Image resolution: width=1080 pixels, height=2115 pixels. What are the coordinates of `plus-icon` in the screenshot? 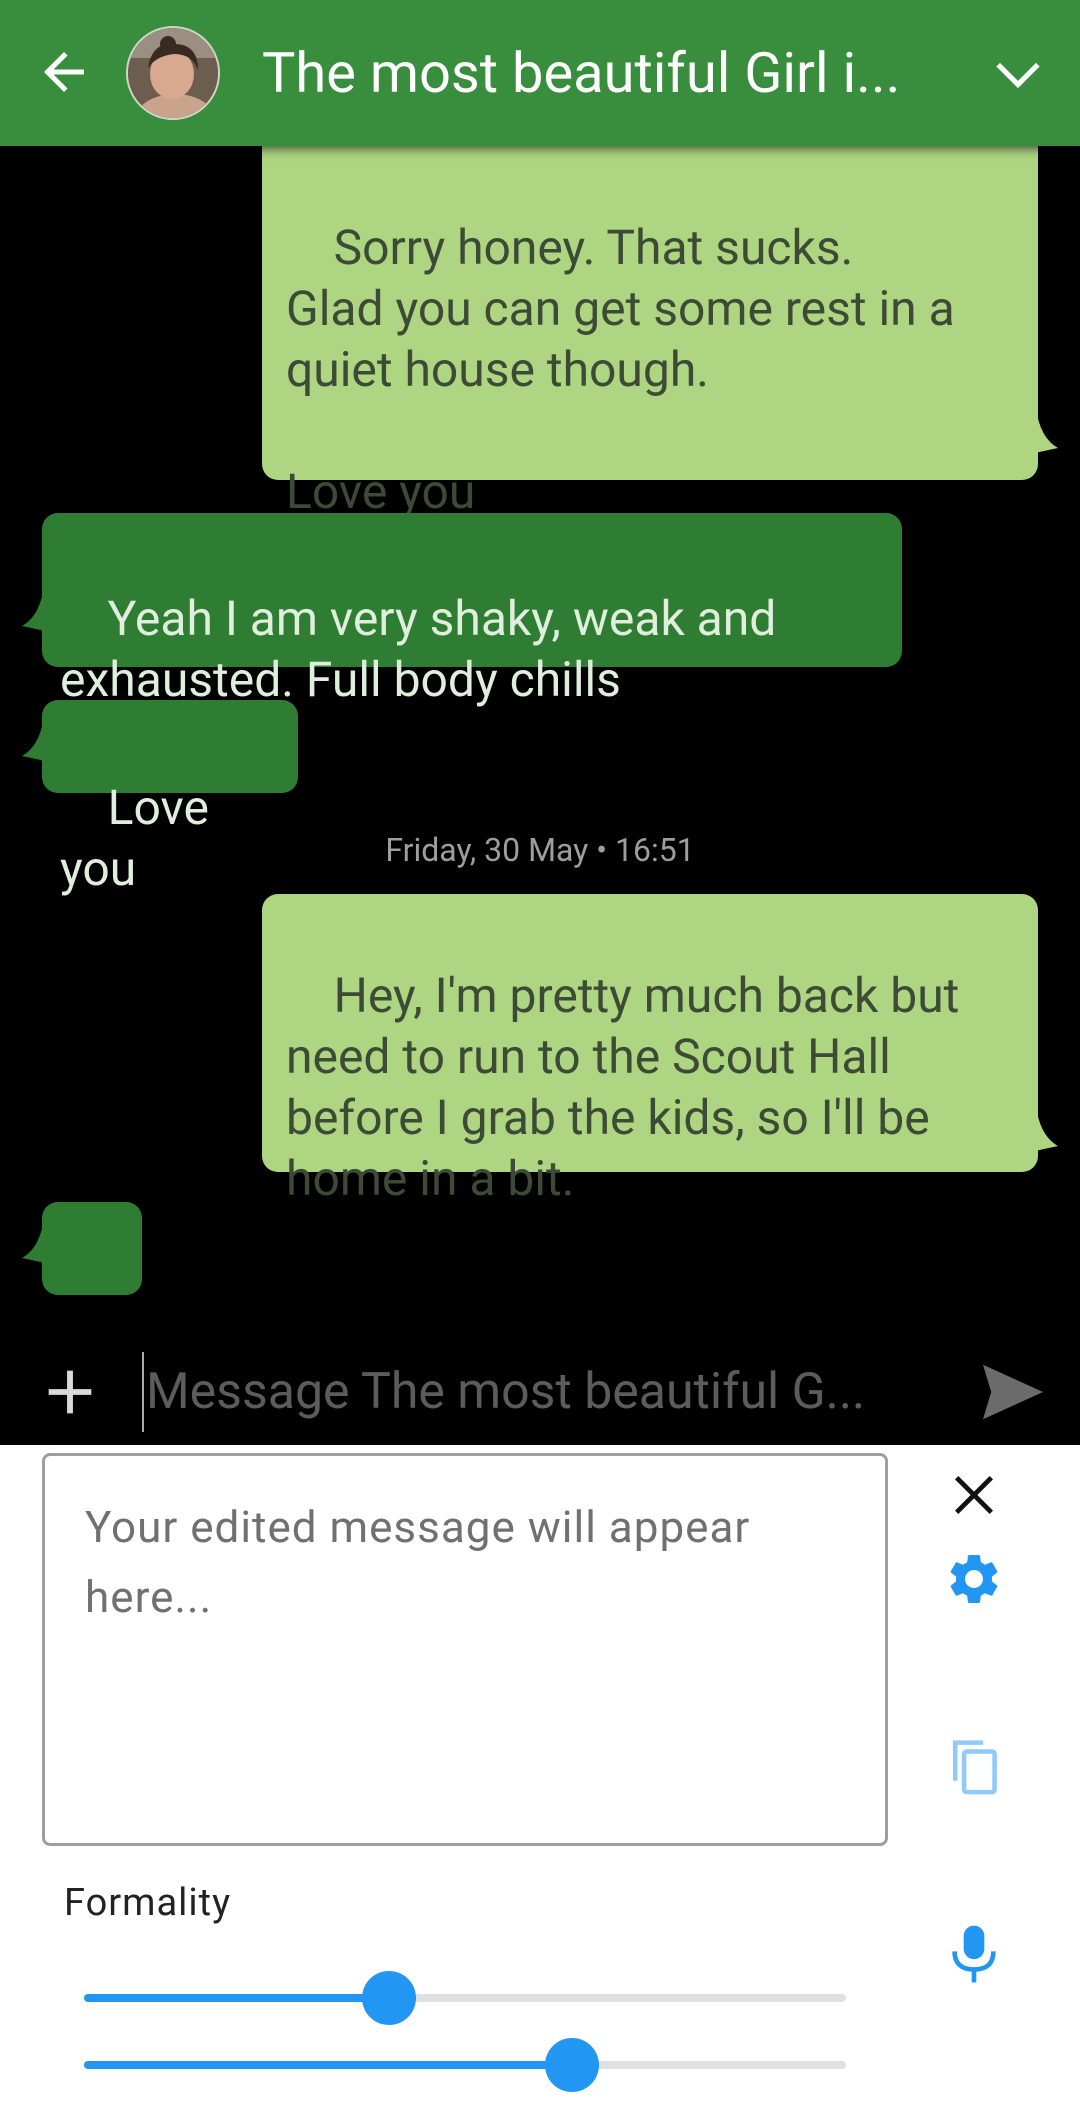 It's located at (70, 1392).